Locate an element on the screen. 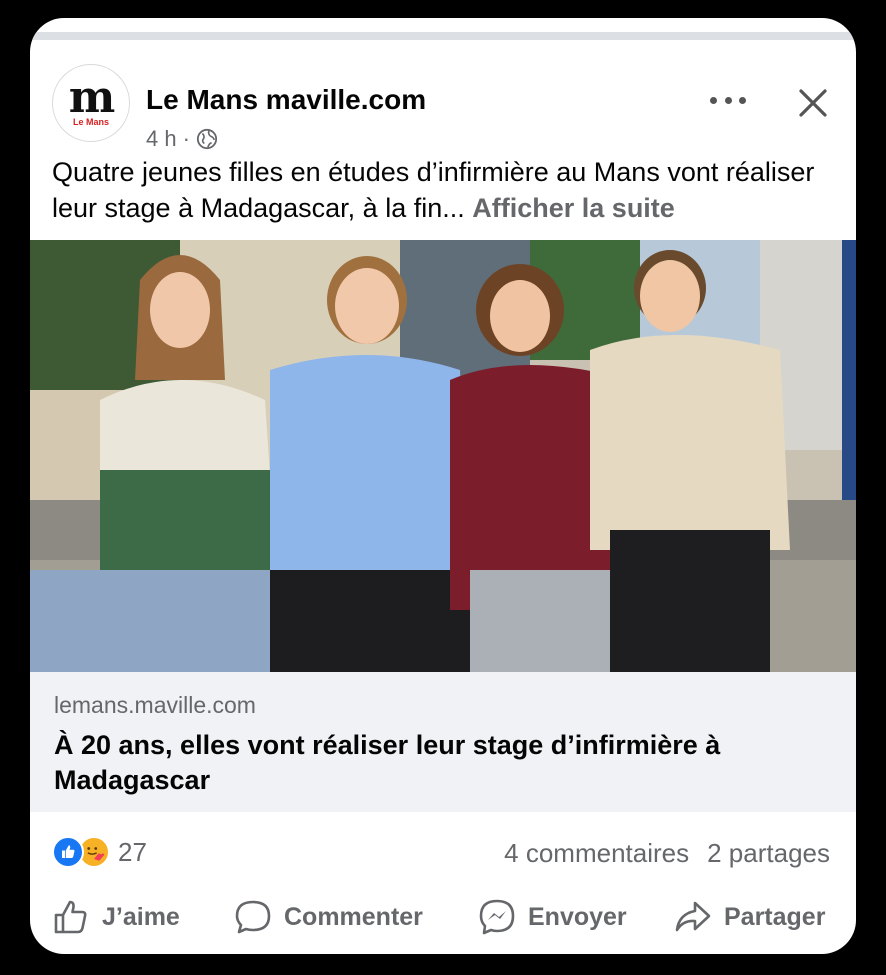  avatar-subtitle: Le Mans is located at coordinates (90, 121).